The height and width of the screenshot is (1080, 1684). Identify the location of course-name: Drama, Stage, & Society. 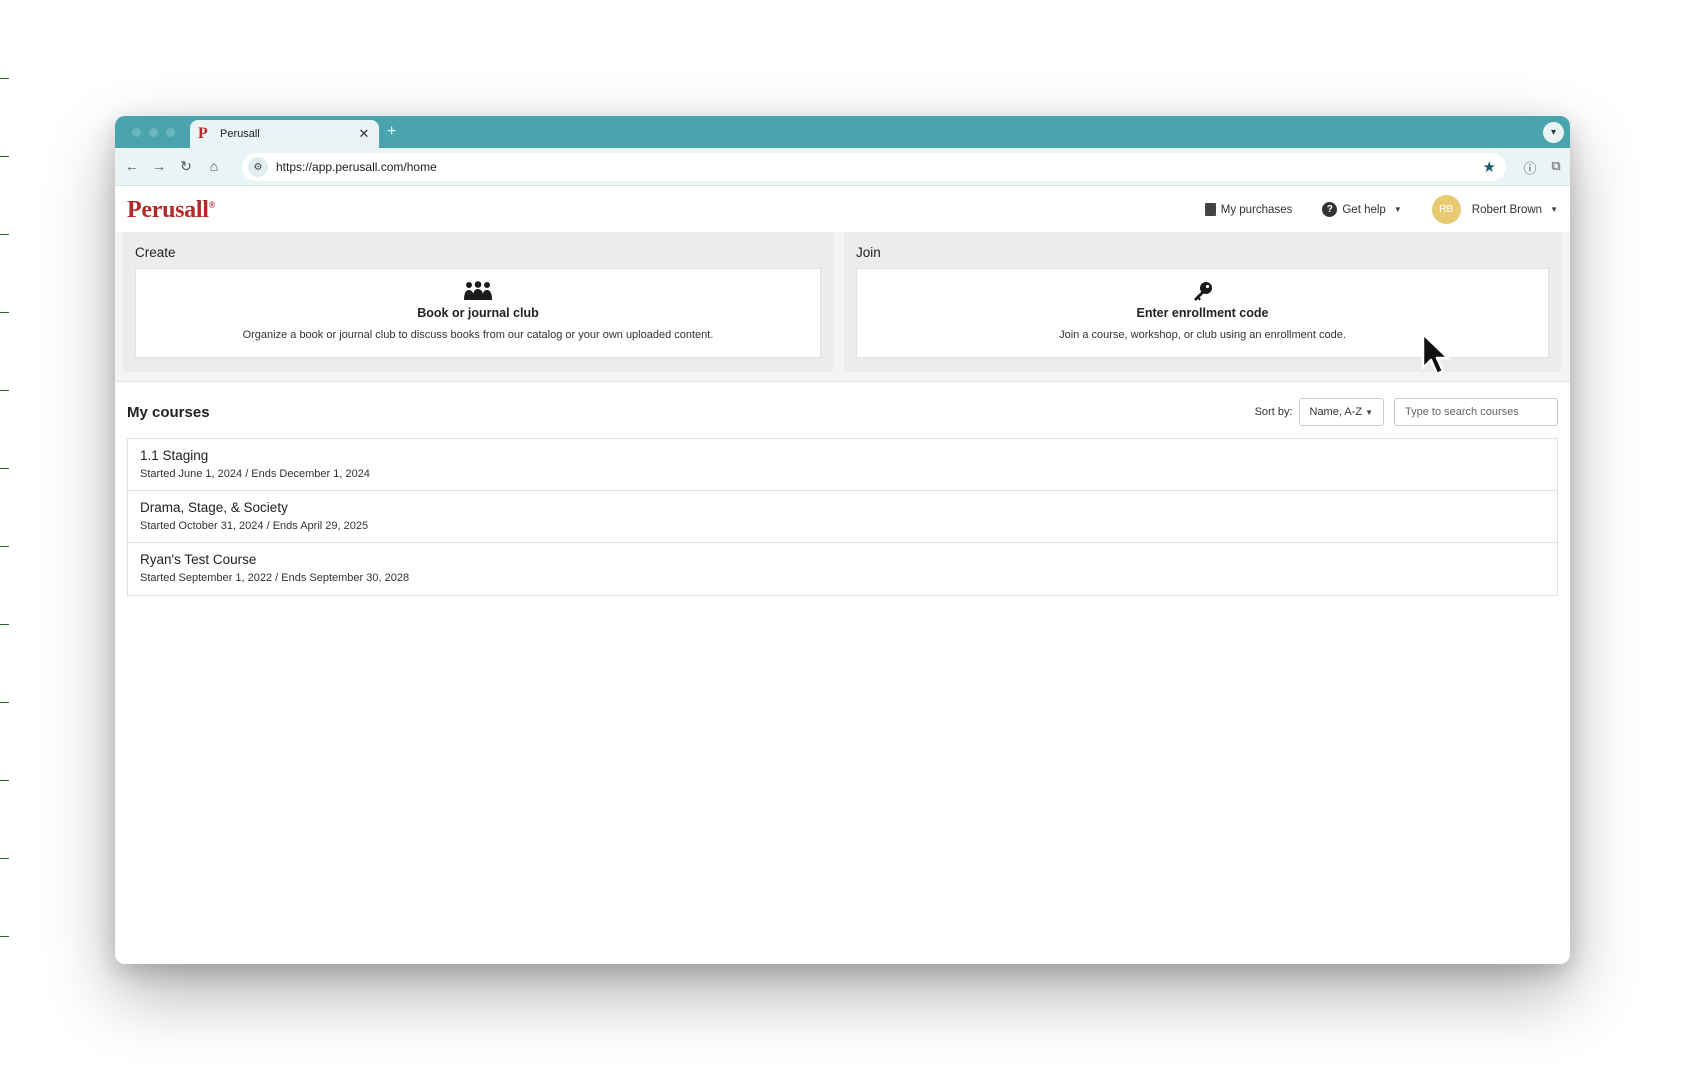
(842, 507).